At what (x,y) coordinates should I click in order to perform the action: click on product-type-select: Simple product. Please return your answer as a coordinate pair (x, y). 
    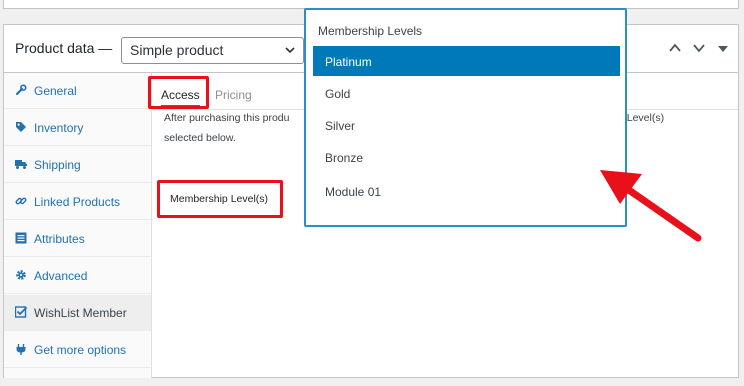
    Looking at the image, I should click on (212, 50).